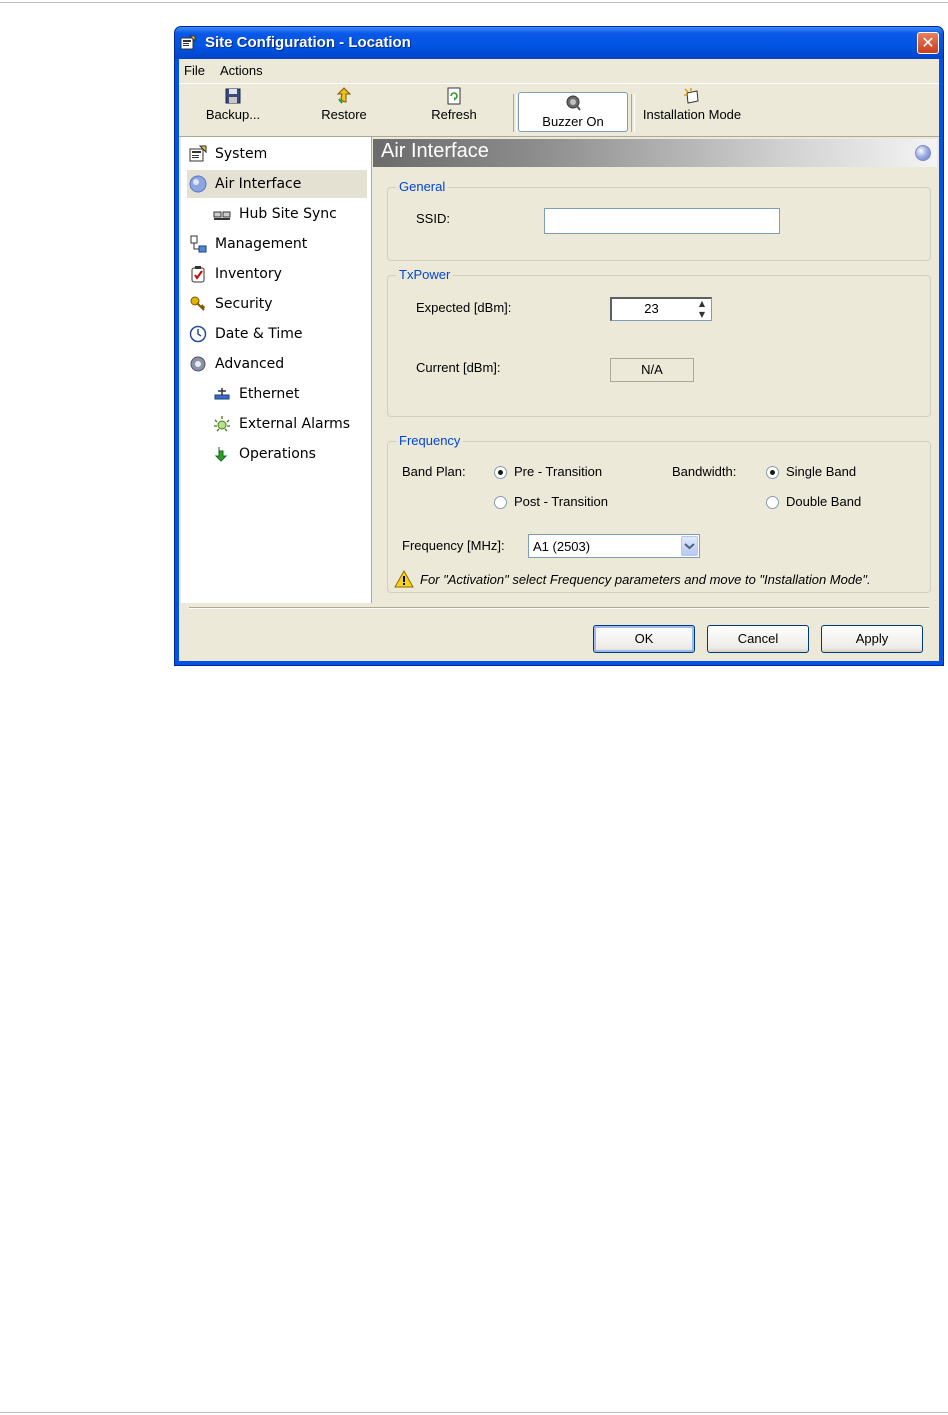 The width and height of the screenshot is (948, 1415). What do you see at coordinates (308, 42) in the screenshot?
I see `window-title: Site Configuration - Location` at bounding box center [308, 42].